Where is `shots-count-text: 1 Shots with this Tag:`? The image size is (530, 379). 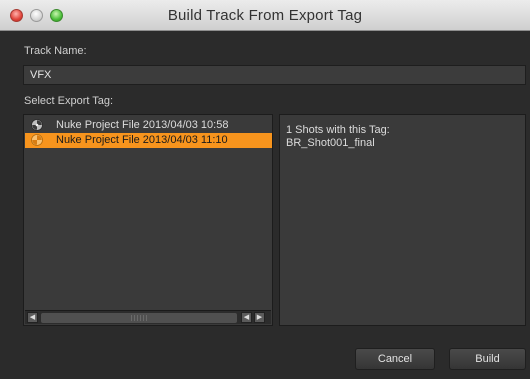 shots-count-text: 1 Shots with this Tag: is located at coordinates (338, 130).